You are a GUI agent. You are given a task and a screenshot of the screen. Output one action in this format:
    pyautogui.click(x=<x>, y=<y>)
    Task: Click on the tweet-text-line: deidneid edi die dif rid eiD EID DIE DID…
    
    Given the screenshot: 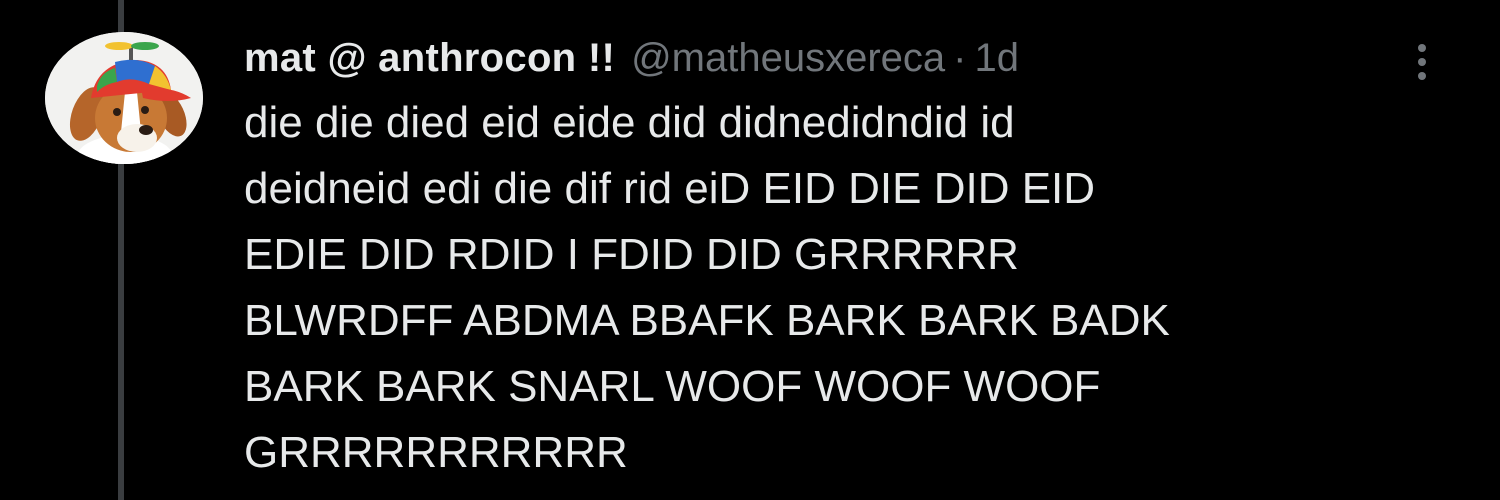 What is the action you would take?
    pyautogui.click(x=670, y=188)
    